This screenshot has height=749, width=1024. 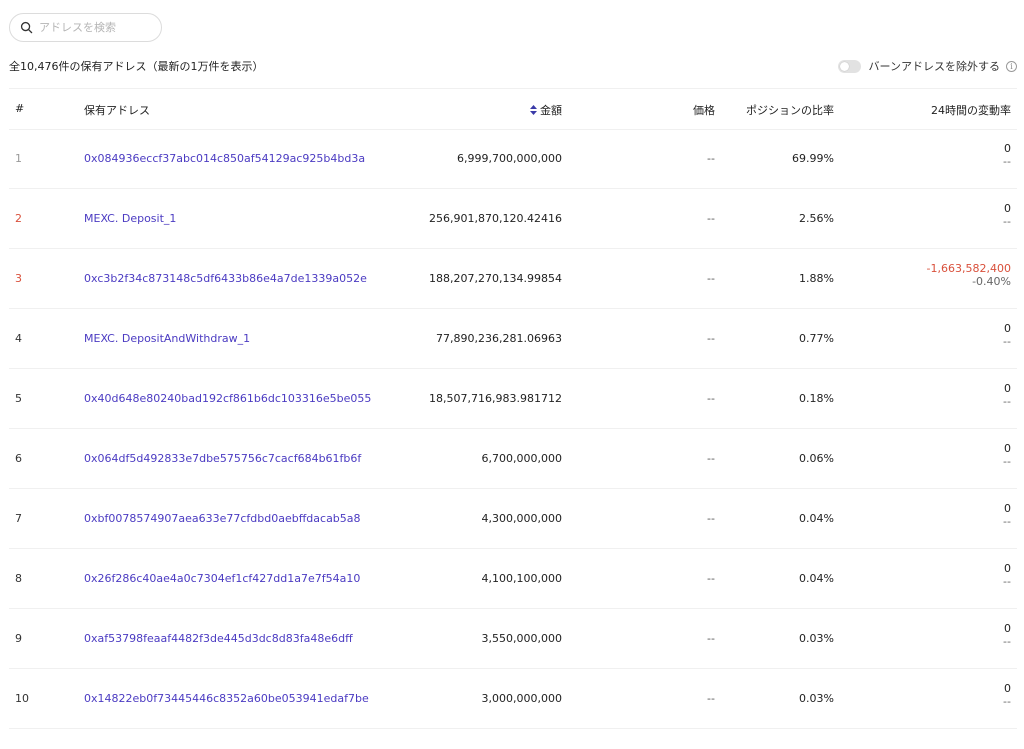 I want to click on search-icon, so click(x=26, y=27).